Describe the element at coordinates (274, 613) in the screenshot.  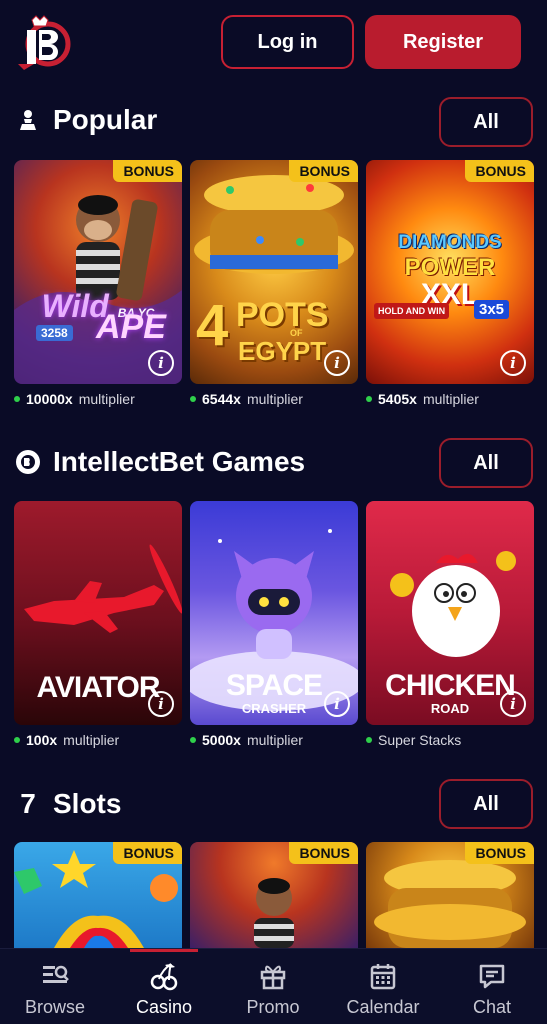
I see `game-card-space-crasher: SPACE CRASHER i` at that location.